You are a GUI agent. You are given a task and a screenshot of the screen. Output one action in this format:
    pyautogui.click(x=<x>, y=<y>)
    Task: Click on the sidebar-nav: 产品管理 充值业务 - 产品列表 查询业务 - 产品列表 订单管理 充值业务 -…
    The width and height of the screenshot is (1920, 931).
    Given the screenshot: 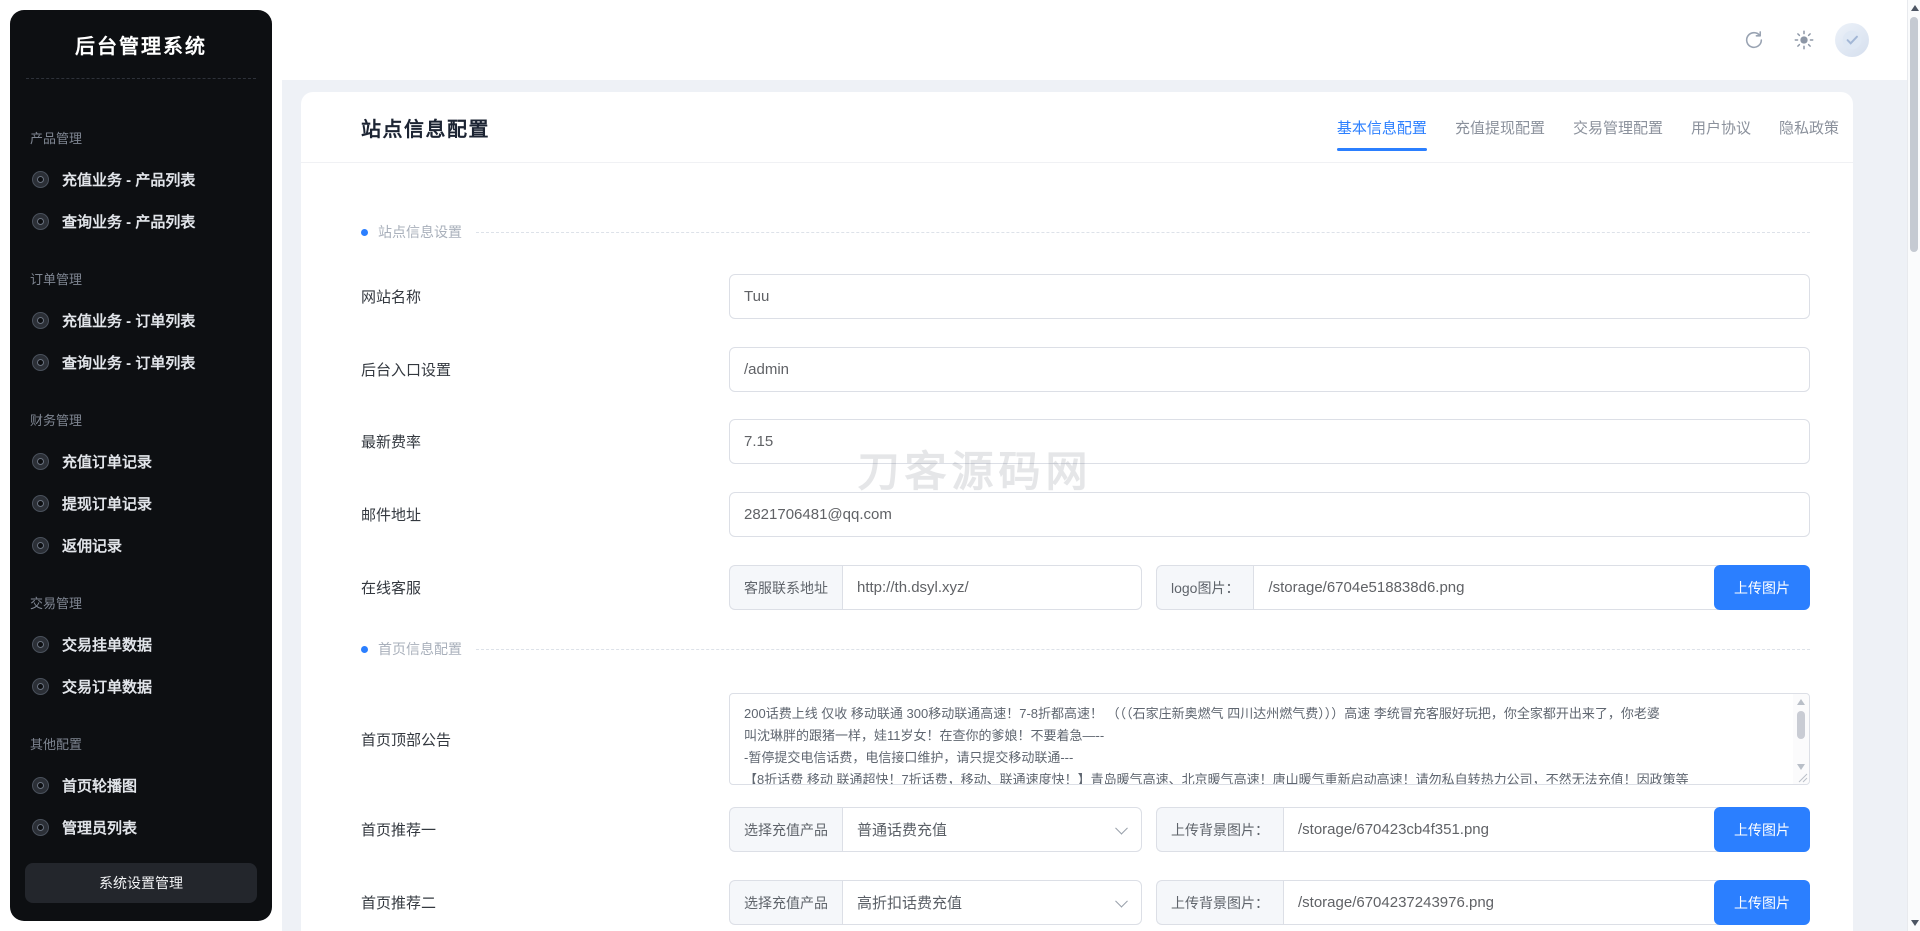 What is the action you would take?
    pyautogui.click(x=141, y=463)
    